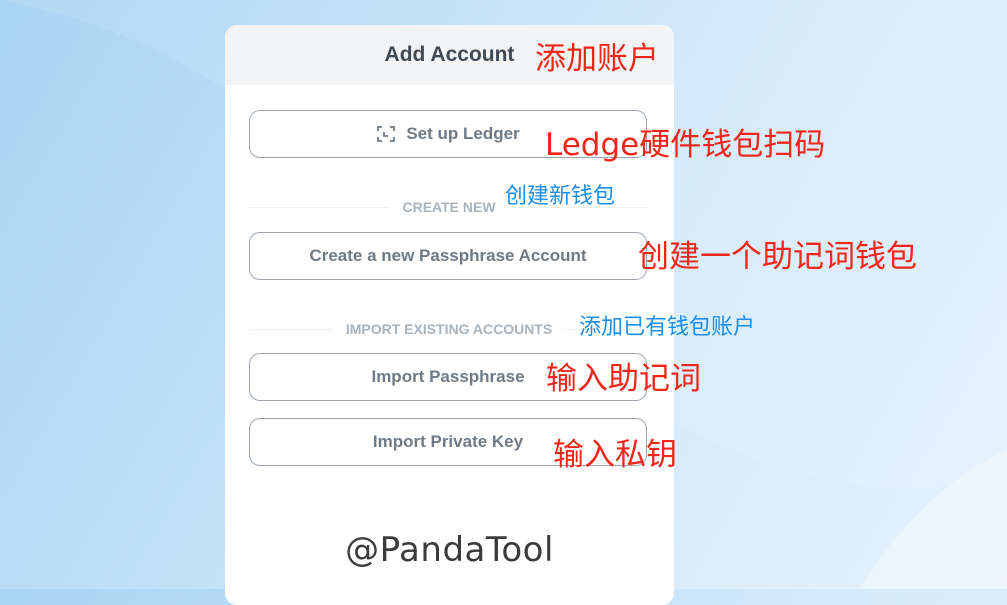 The image size is (1007, 605). Describe the element at coordinates (667, 327) in the screenshot. I see `annotation-import-existing: 添加已有钱包账户` at that location.